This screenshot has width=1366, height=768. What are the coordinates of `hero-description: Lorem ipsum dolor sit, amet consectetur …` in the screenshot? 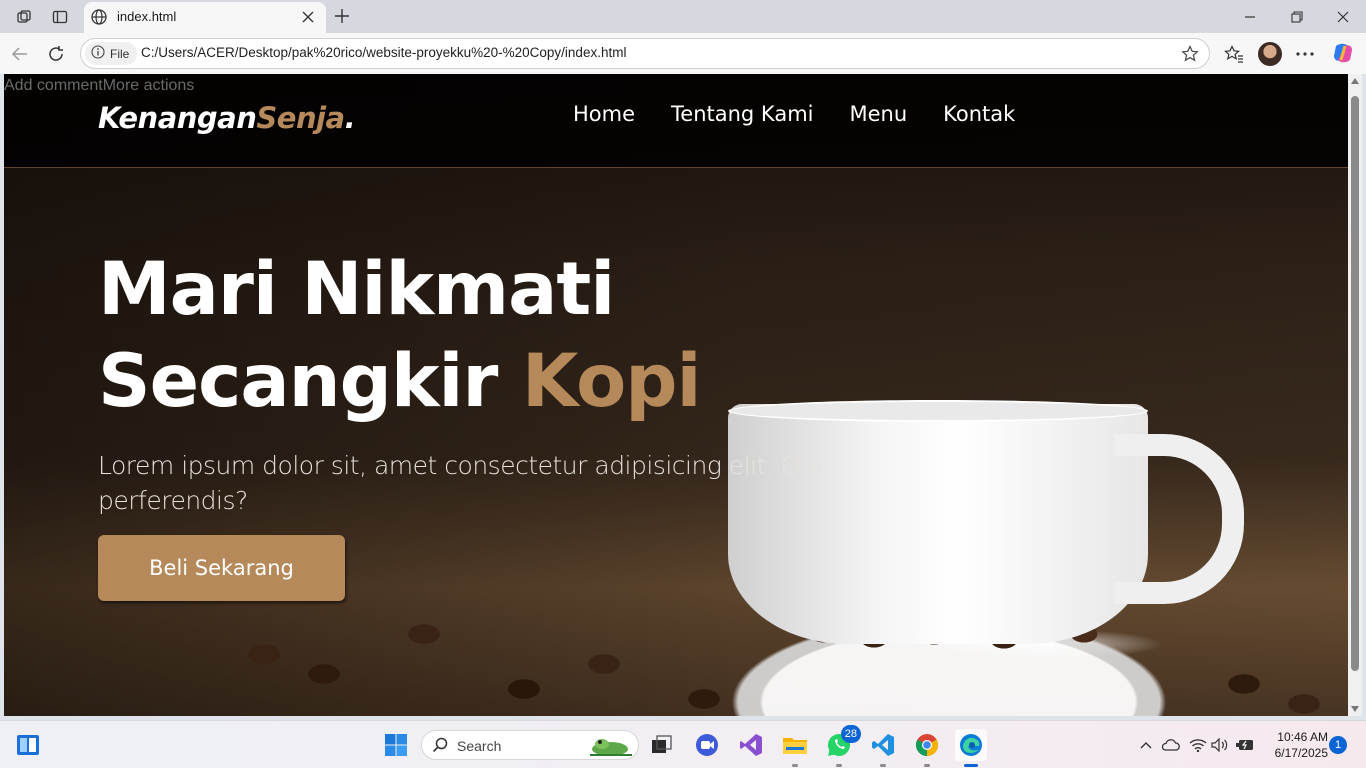 It's located at (464, 483).